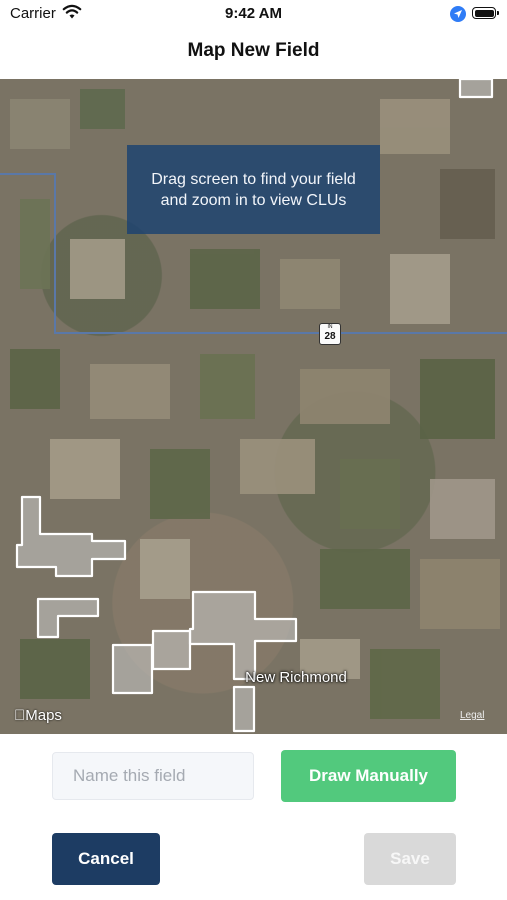  I want to click on maps-attribution: Maps, so click(38, 715).